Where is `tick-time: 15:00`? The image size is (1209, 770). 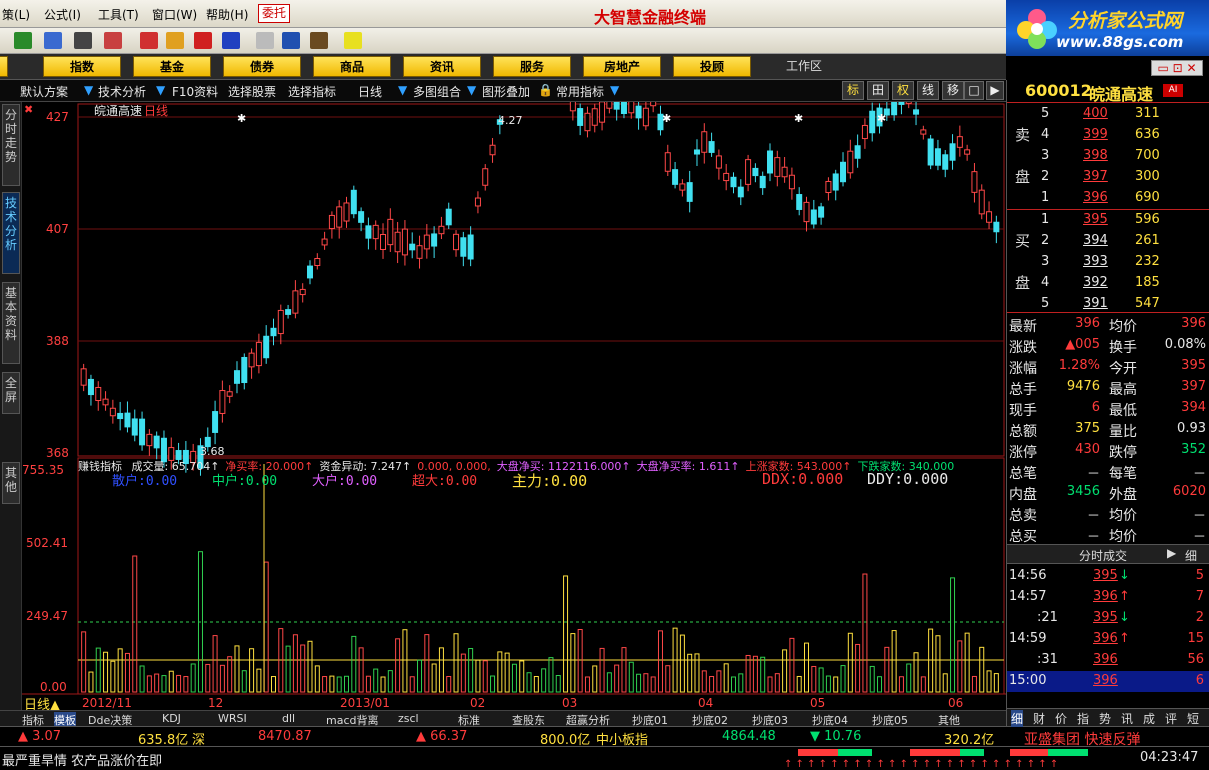
tick-time: 15:00 is located at coordinates (1028, 680).